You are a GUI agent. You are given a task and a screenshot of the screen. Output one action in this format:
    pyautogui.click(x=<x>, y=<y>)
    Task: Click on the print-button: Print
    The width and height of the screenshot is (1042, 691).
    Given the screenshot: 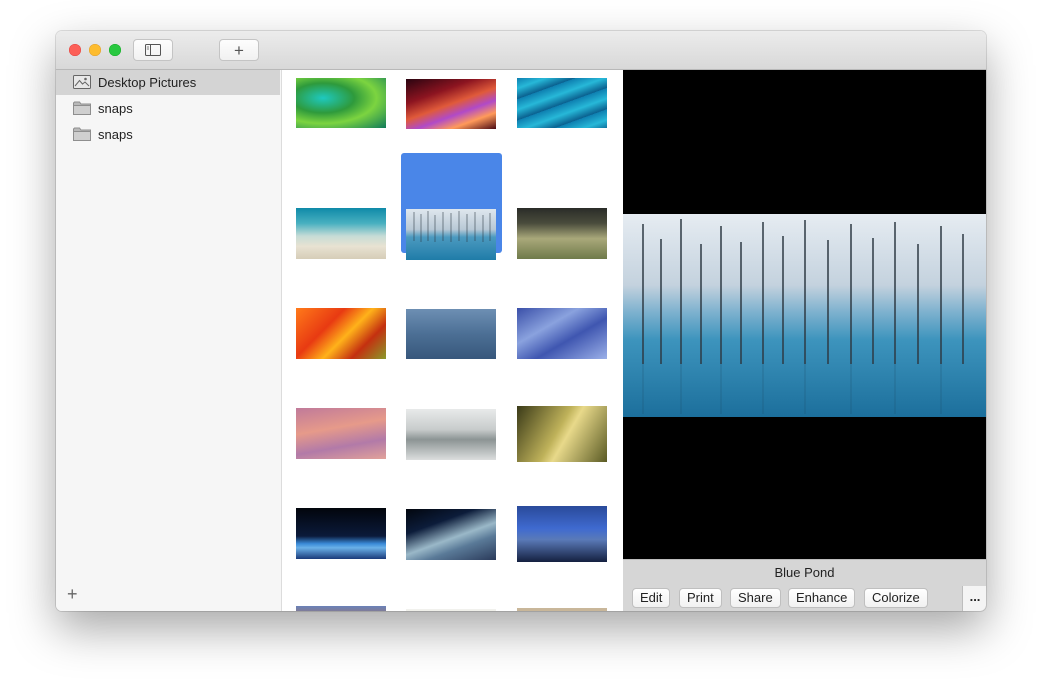 What is the action you would take?
    pyautogui.click(x=700, y=598)
    